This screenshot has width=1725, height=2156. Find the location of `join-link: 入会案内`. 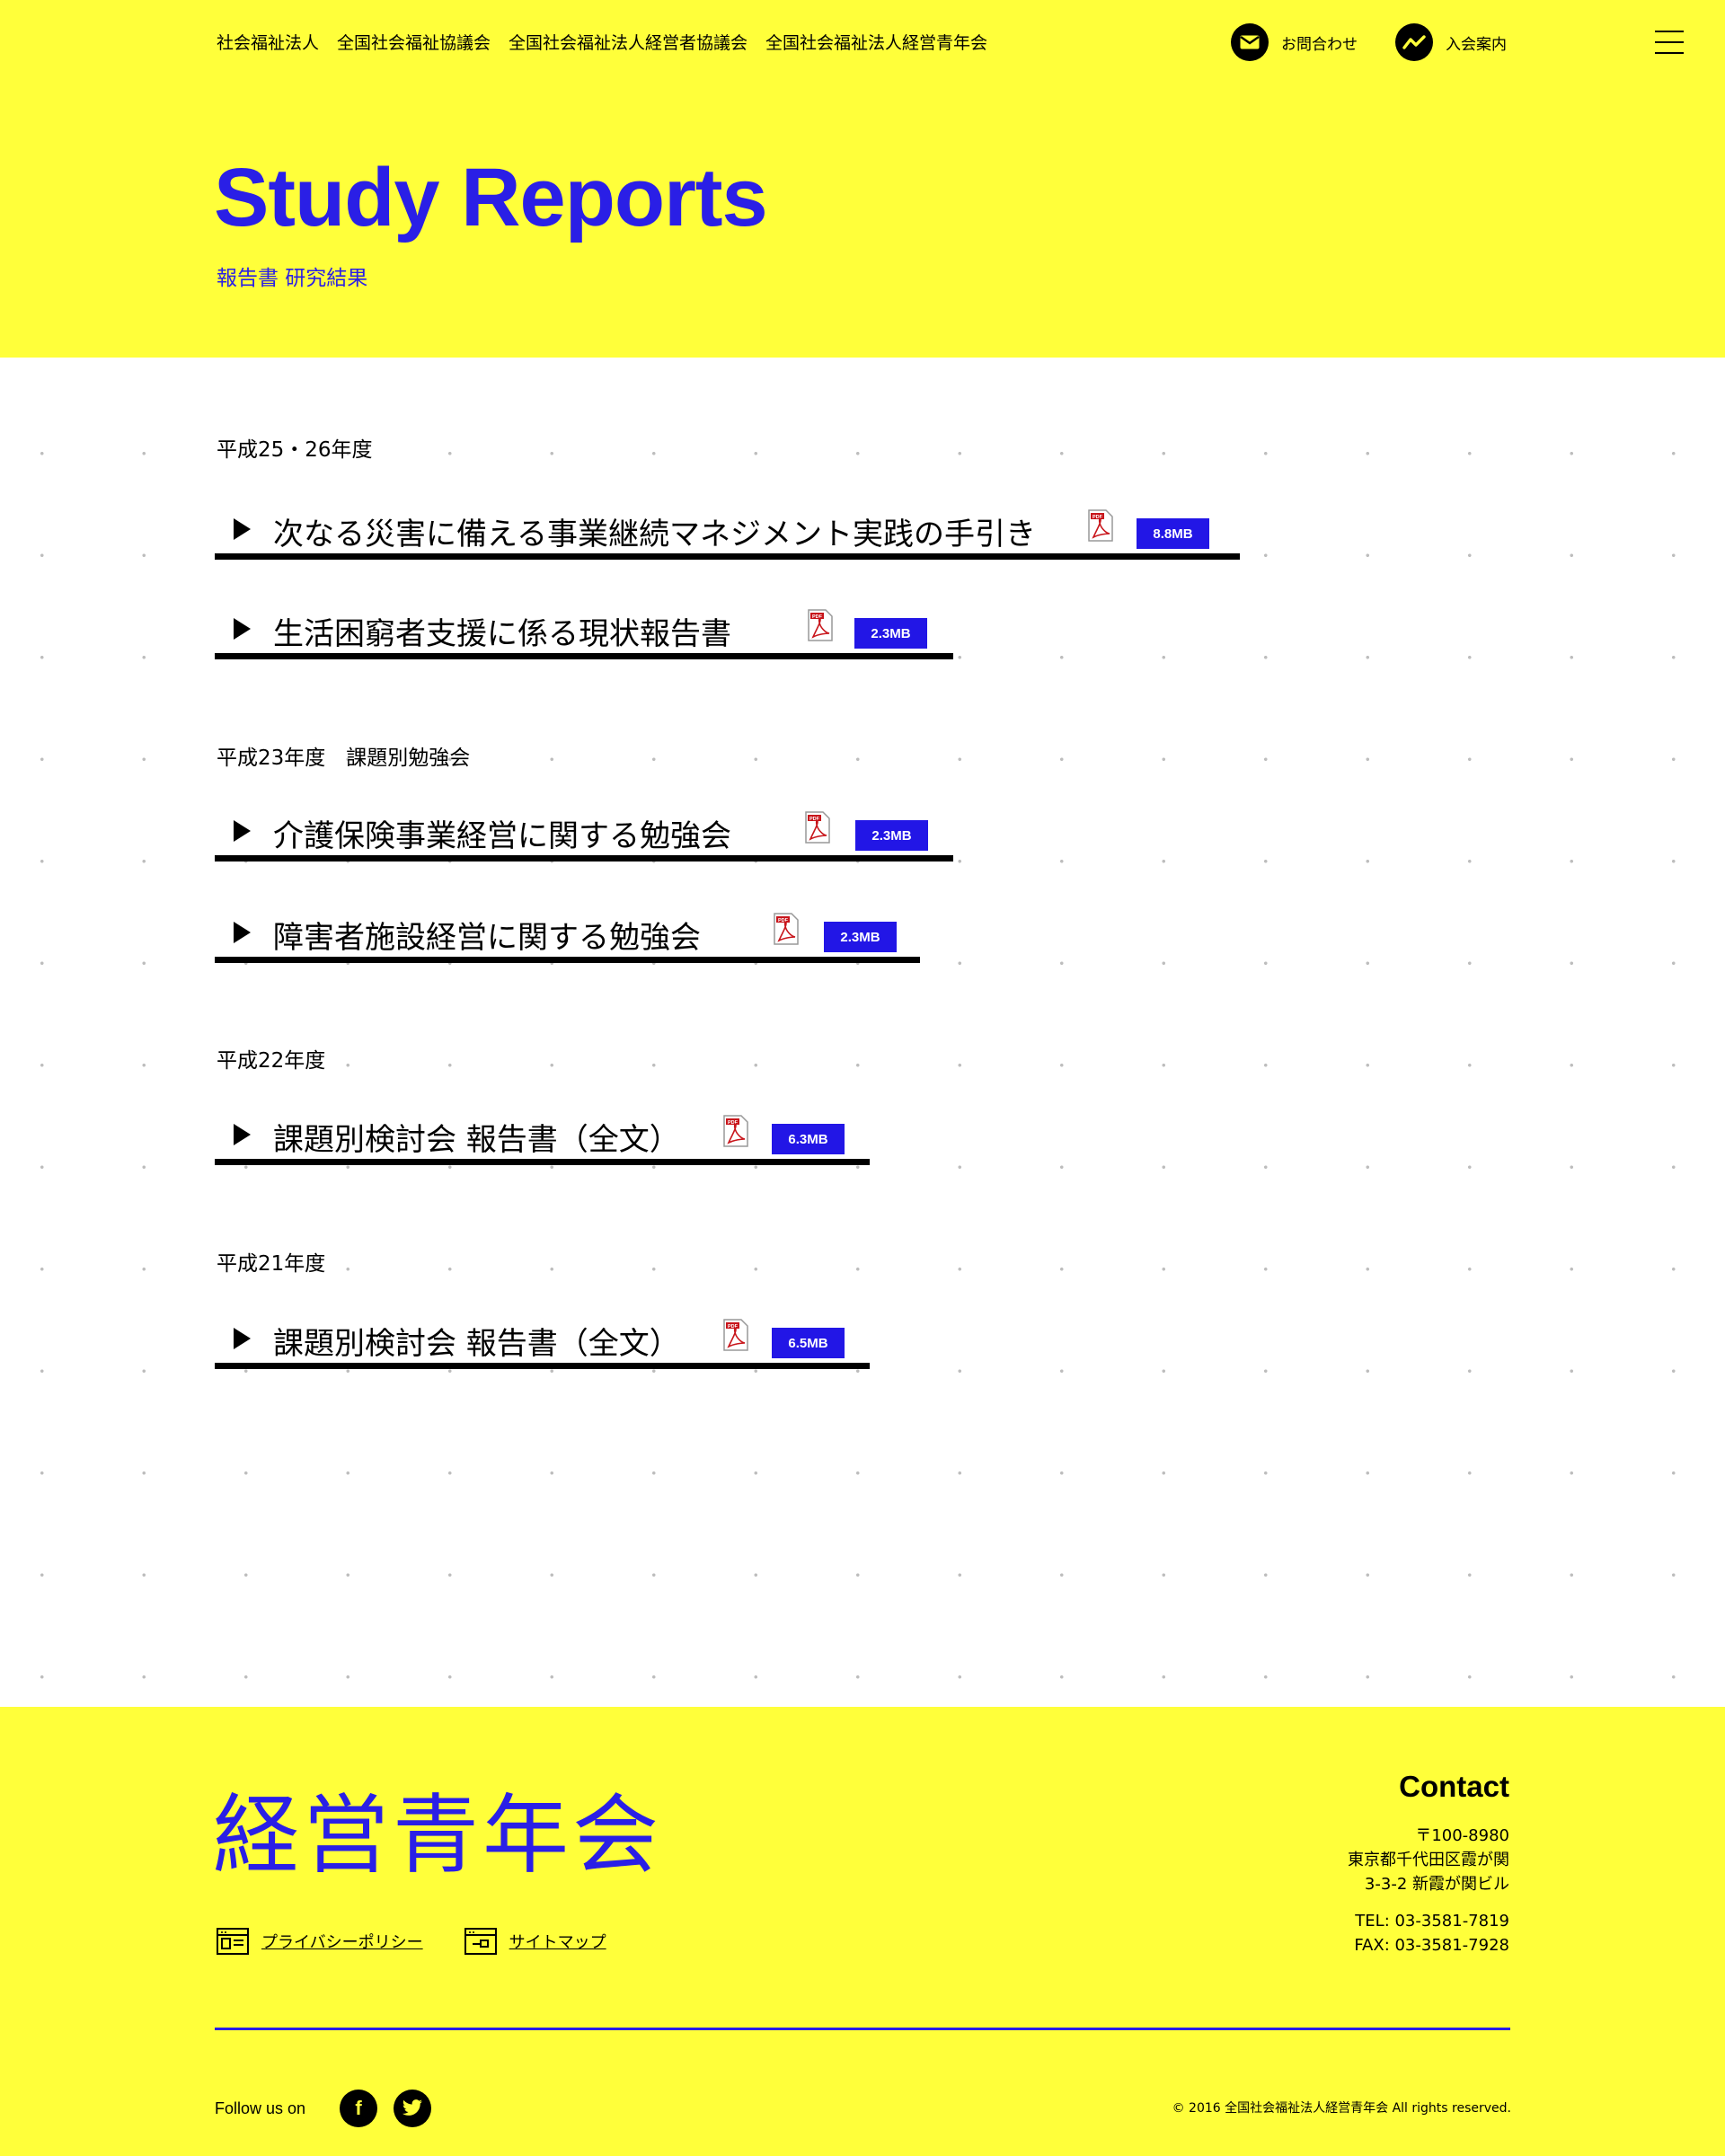

join-link: 入会案内 is located at coordinates (1451, 42).